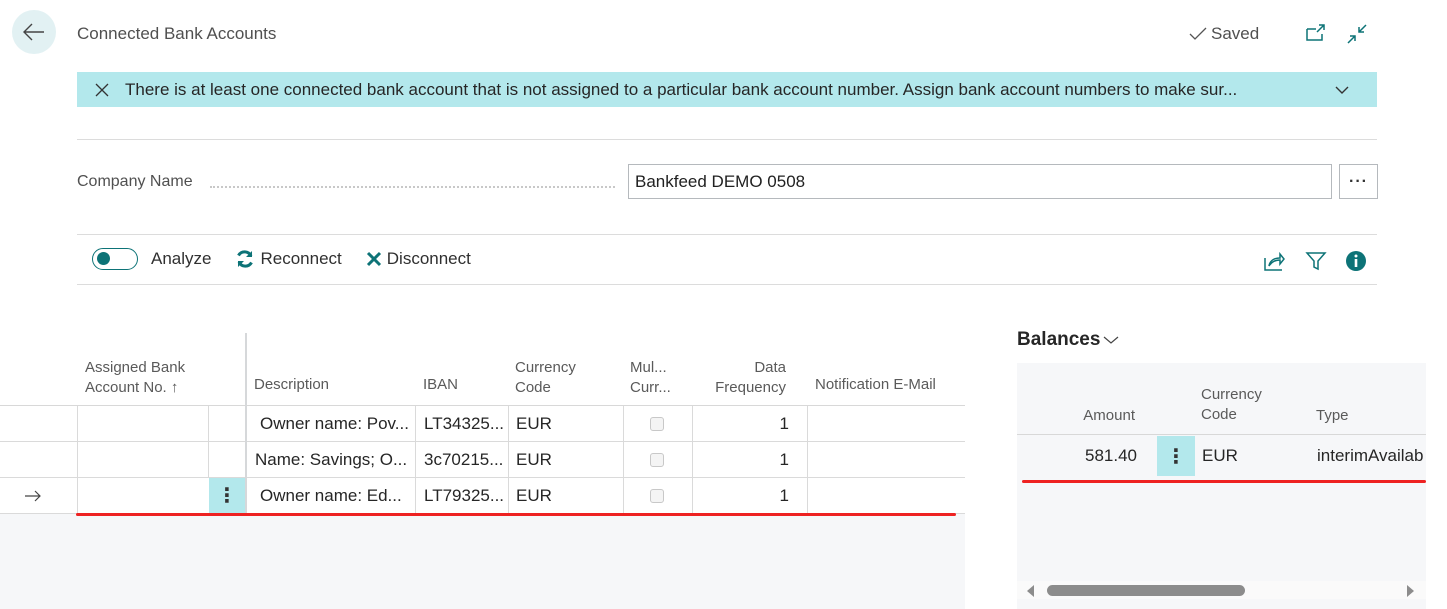 This screenshot has width=1447, height=609. What do you see at coordinates (135, 378) in the screenshot?
I see `col-assigned-bank-account-no: Assigned Bank Account No. ↑` at bounding box center [135, 378].